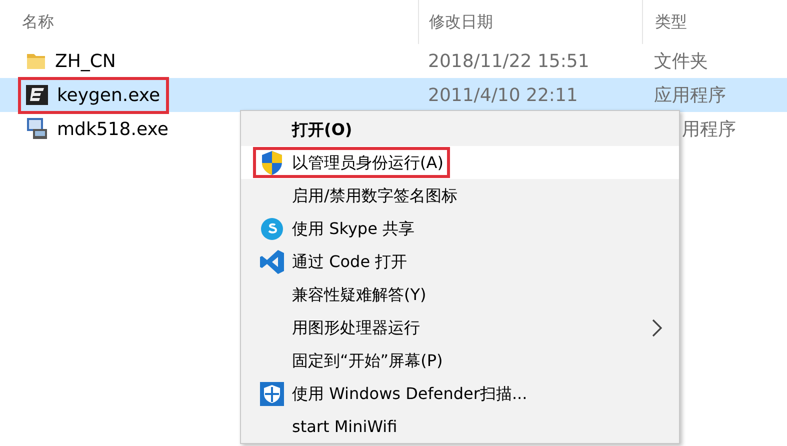 This screenshot has height=446, width=787. What do you see at coordinates (351, 162) in the screenshot?
I see `highlight-frame: 以管理员身份运行(A)` at bounding box center [351, 162].